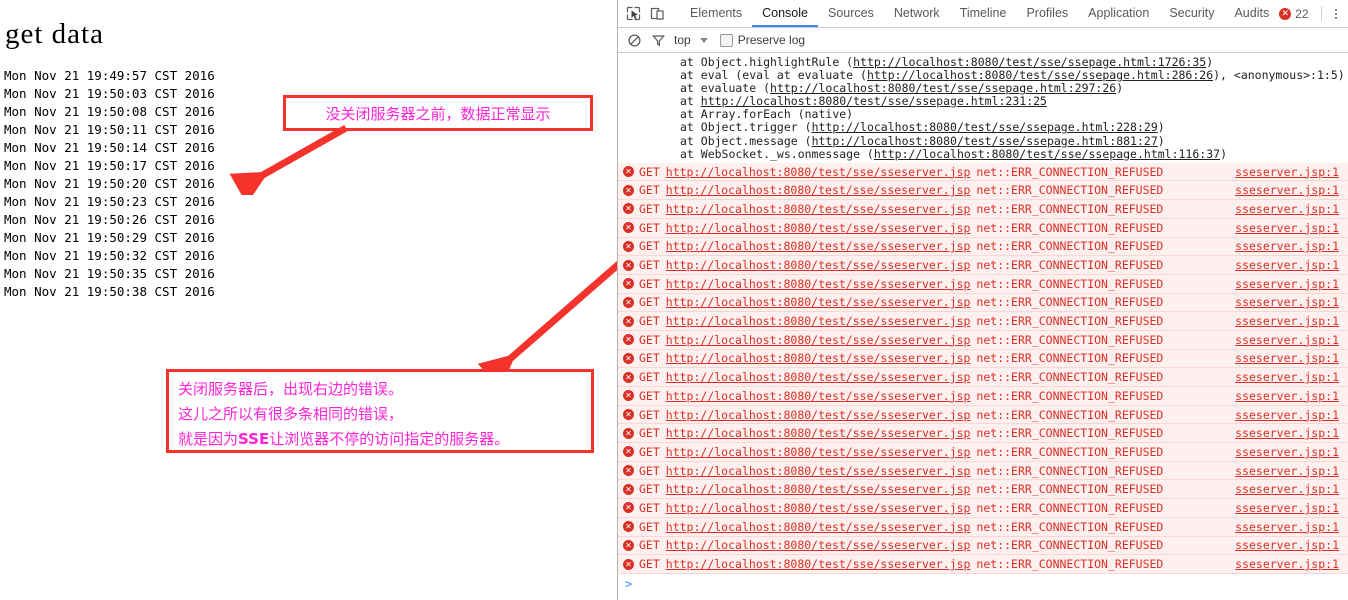 Image resolution: width=1348 pixels, height=600 pixels. What do you see at coordinates (917, 13) in the screenshot?
I see `tab-network: Network` at bounding box center [917, 13].